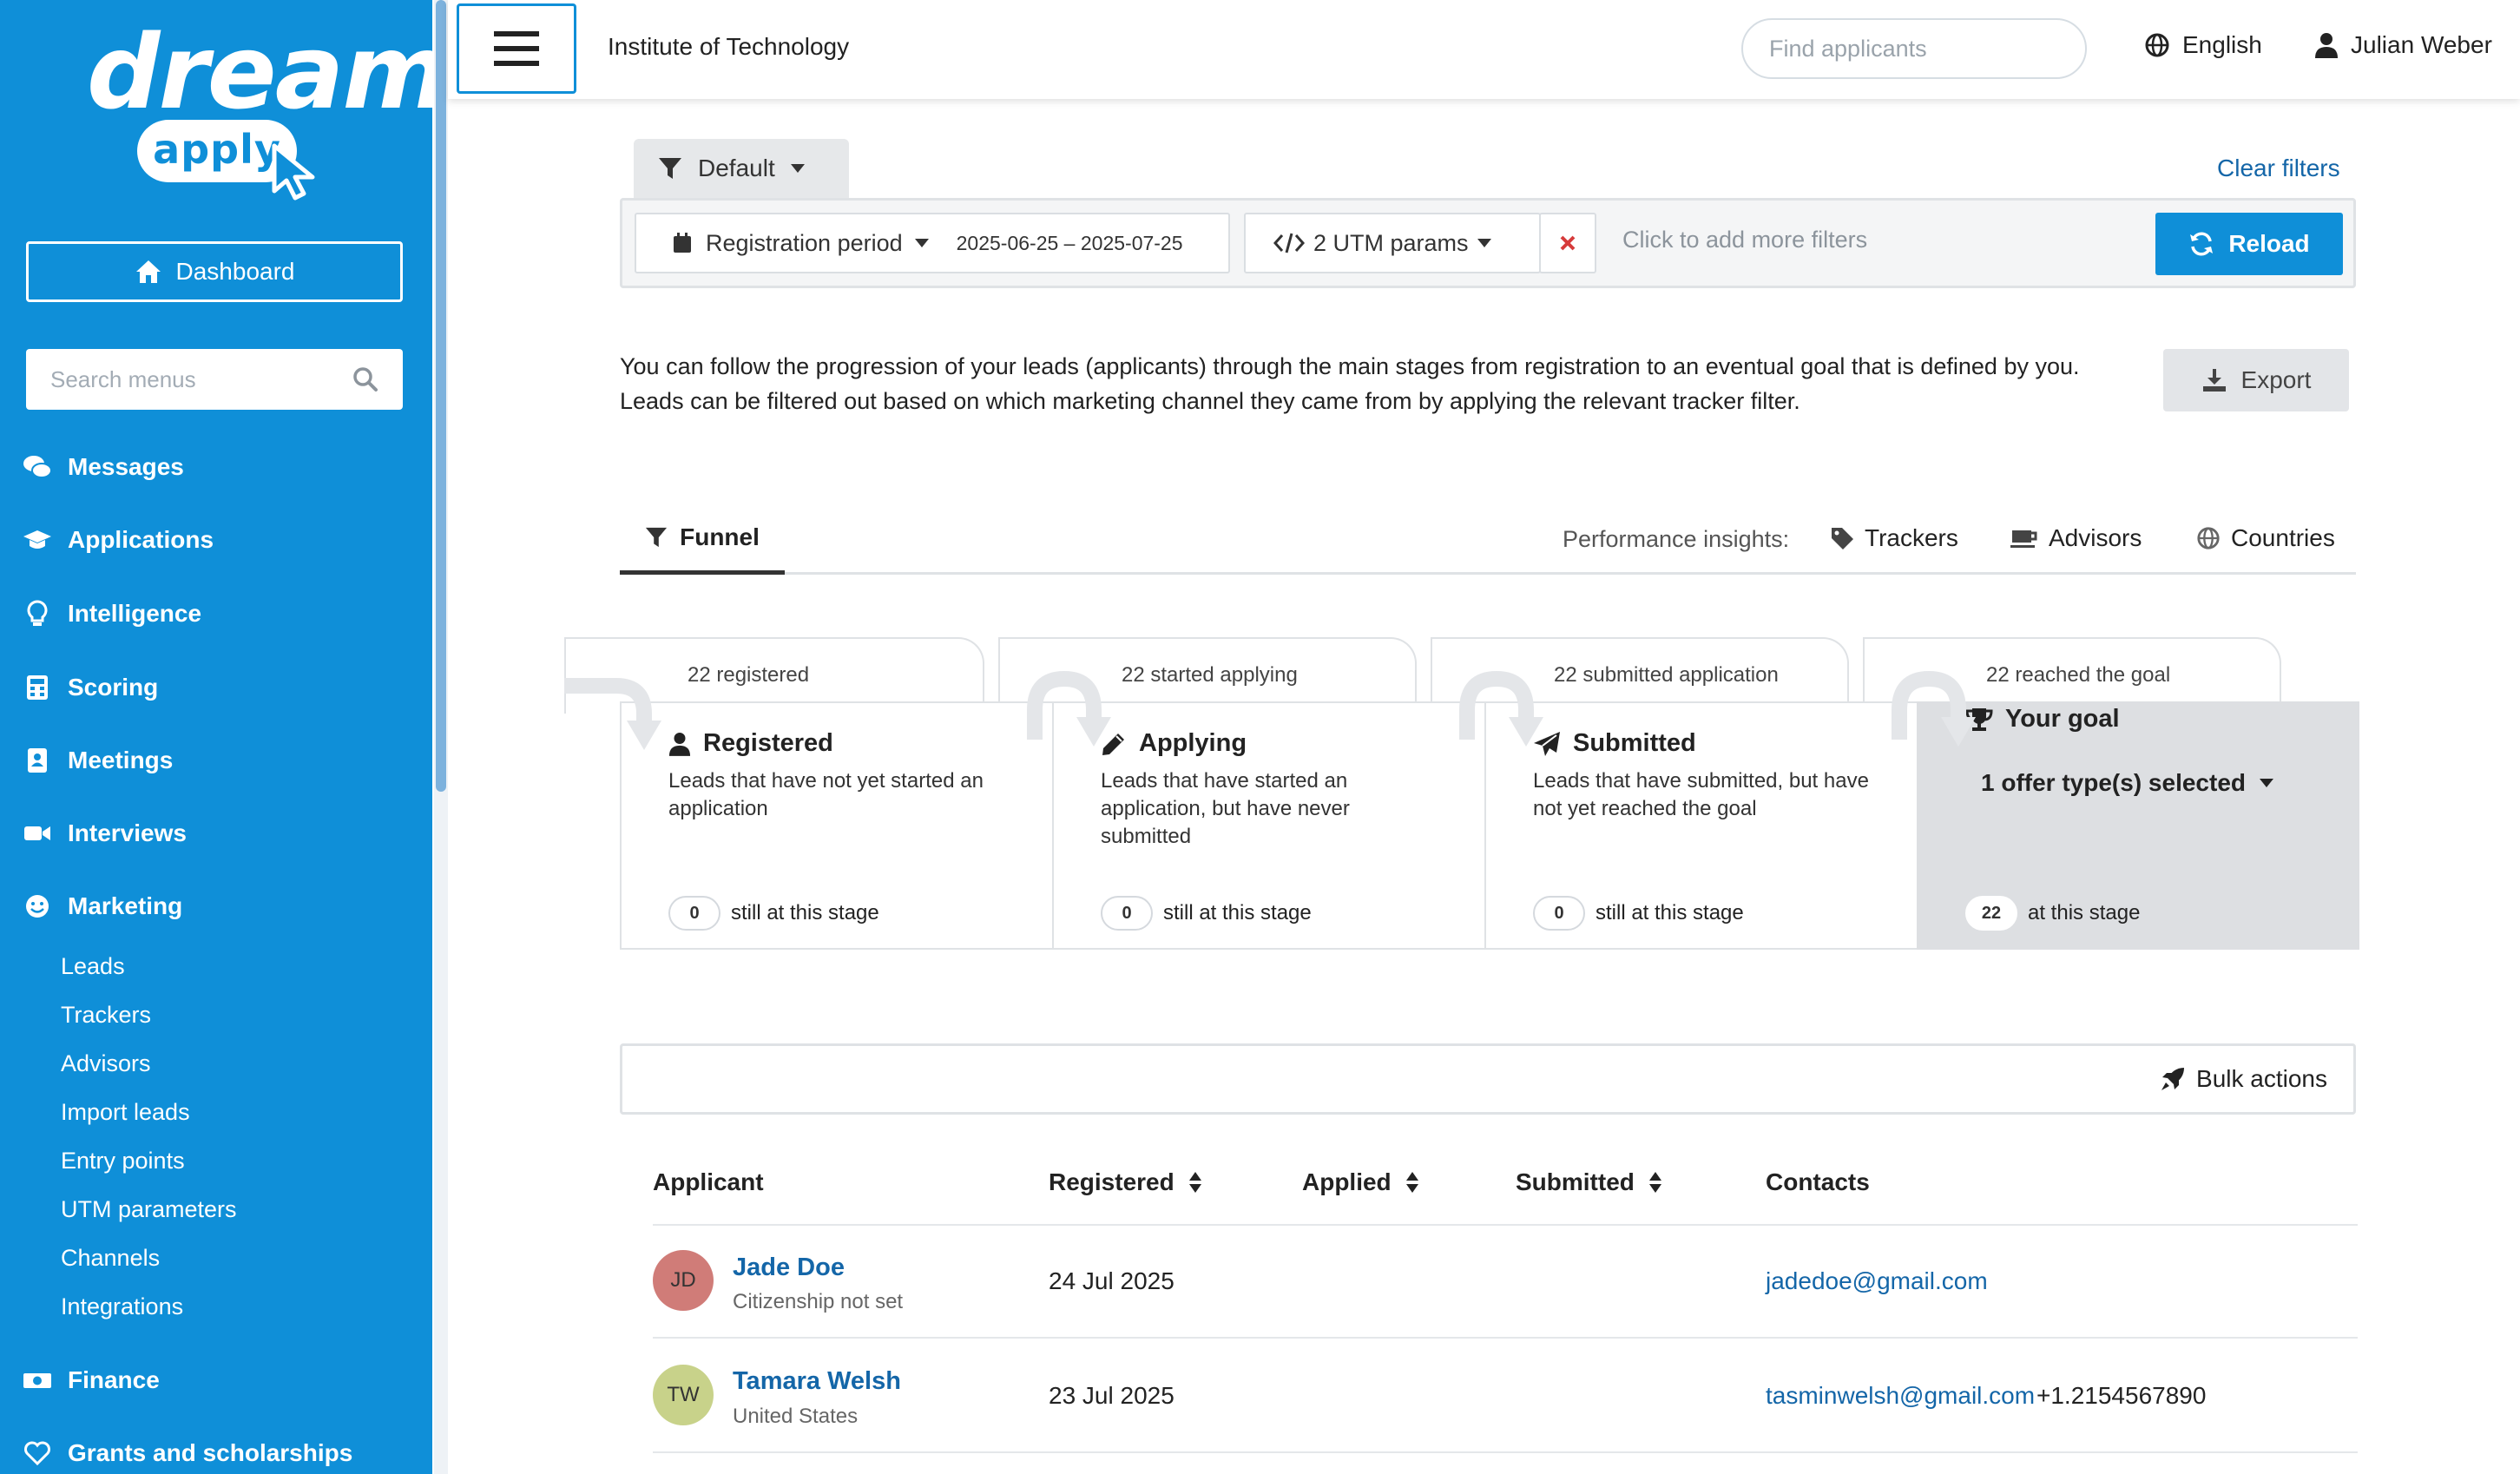 This screenshot has width=2520, height=1474. Describe the element at coordinates (1670, 913) in the screenshot. I see `stage-submitted-foot-text: still at this stage` at that location.